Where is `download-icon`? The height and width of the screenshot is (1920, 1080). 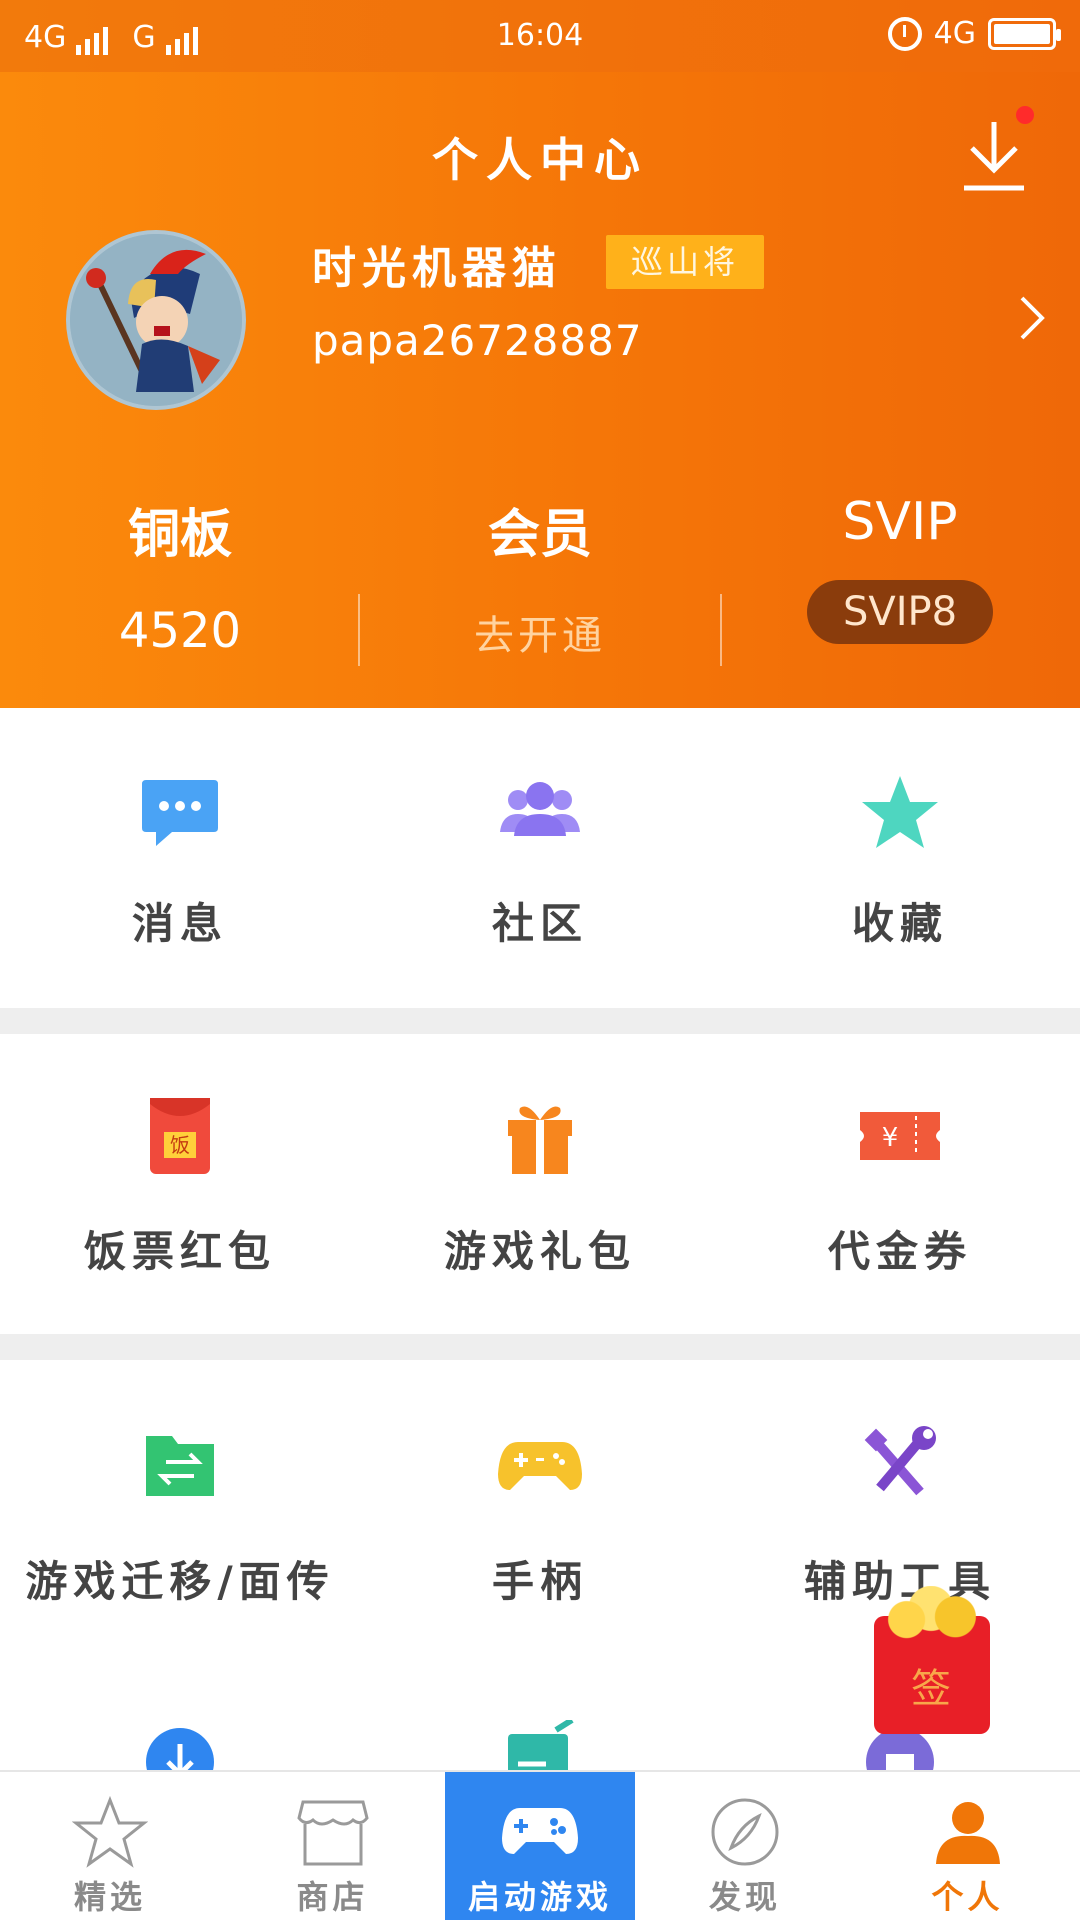 download-icon is located at coordinates (994, 156).